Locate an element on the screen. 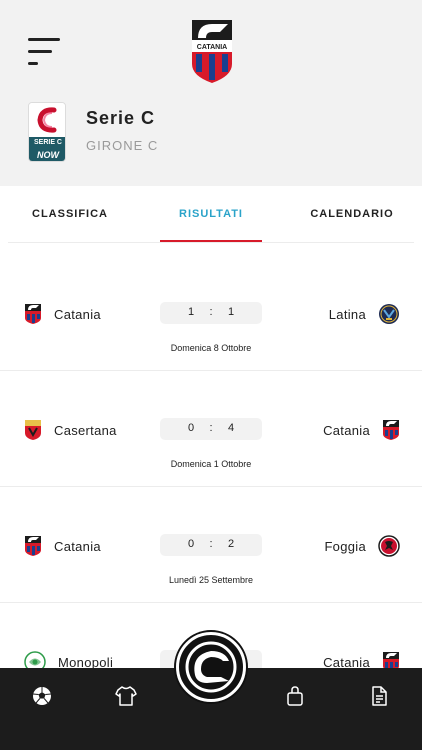 The width and height of the screenshot is (422, 750). match-date: Domenica 8 Ottobre is located at coordinates (211, 348).